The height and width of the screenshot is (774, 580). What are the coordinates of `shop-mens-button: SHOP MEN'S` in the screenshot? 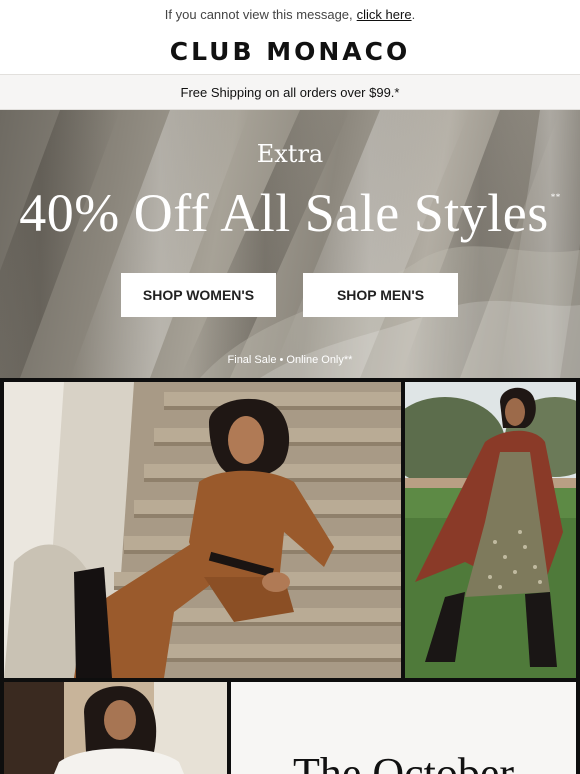 It's located at (380, 295).